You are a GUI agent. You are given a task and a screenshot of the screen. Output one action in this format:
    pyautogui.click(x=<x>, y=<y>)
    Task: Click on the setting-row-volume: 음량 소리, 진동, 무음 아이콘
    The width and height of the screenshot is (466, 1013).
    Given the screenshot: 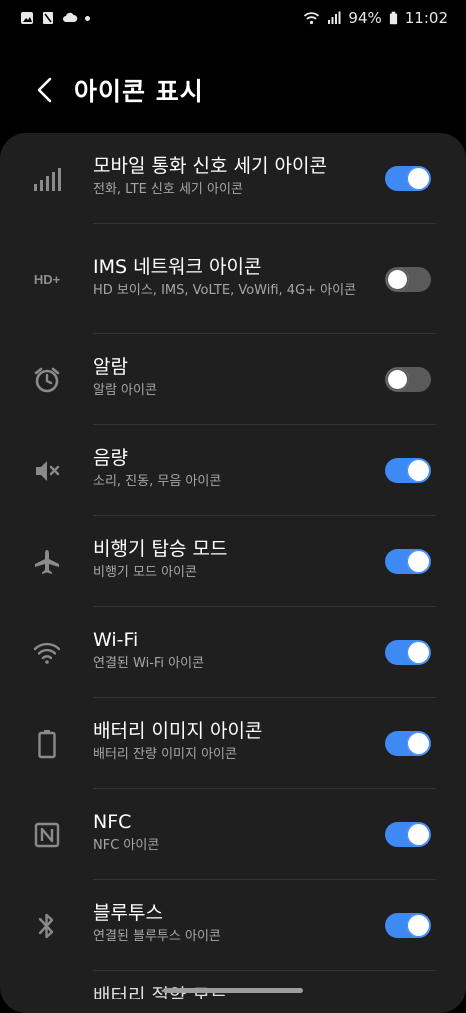 What is the action you would take?
    pyautogui.click(x=233, y=470)
    